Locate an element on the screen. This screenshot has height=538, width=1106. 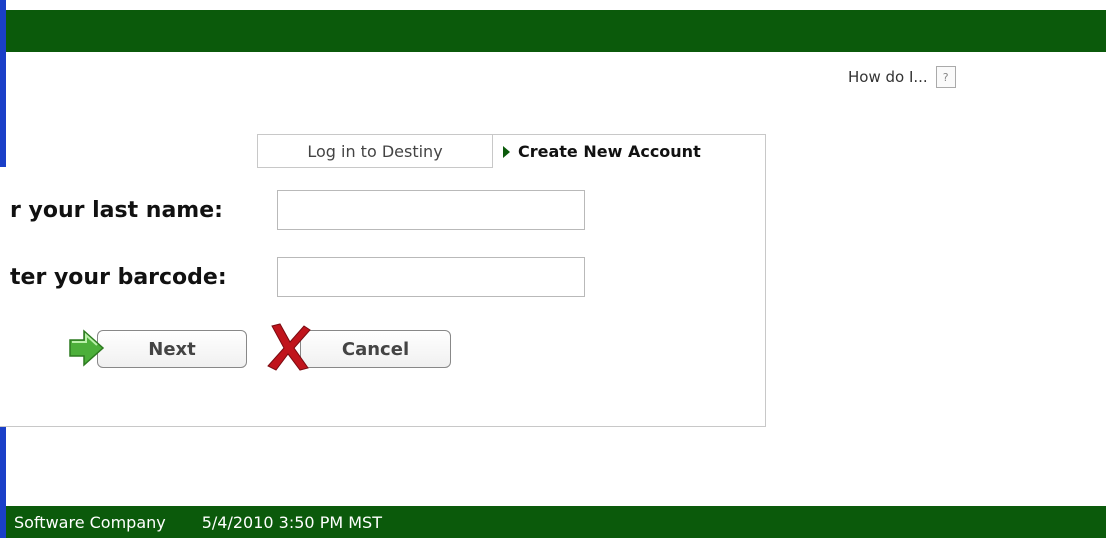
last-name-label: r your last name: is located at coordinates (116, 210).